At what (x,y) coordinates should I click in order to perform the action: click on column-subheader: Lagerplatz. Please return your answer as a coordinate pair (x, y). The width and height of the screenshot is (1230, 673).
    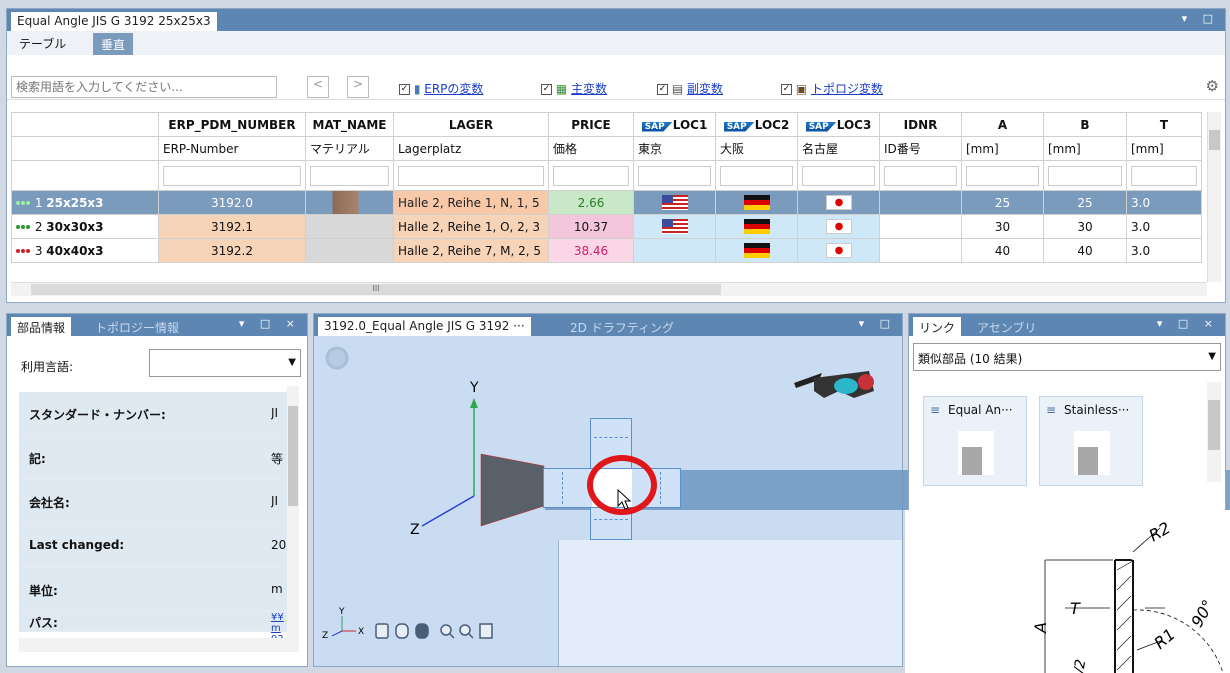
    Looking at the image, I should click on (471, 148).